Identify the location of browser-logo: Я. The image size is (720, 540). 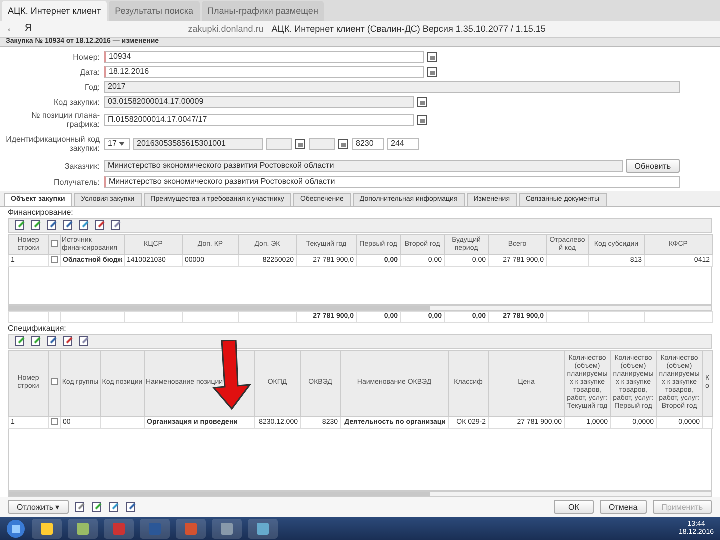
(28, 28).